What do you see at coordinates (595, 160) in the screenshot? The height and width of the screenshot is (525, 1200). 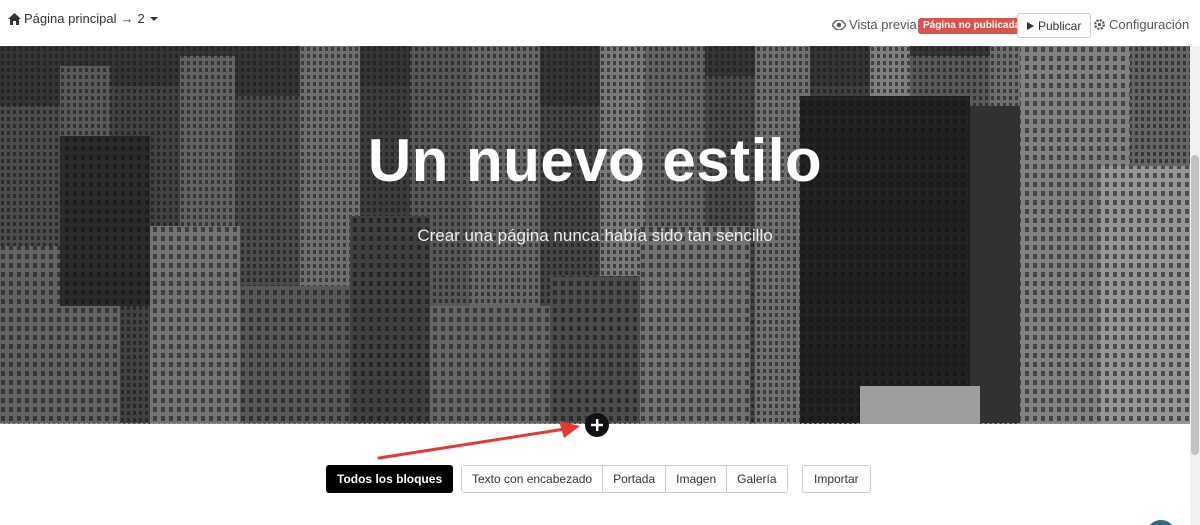 I see `hero-title: Un nuevo estilo` at bounding box center [595, 160].